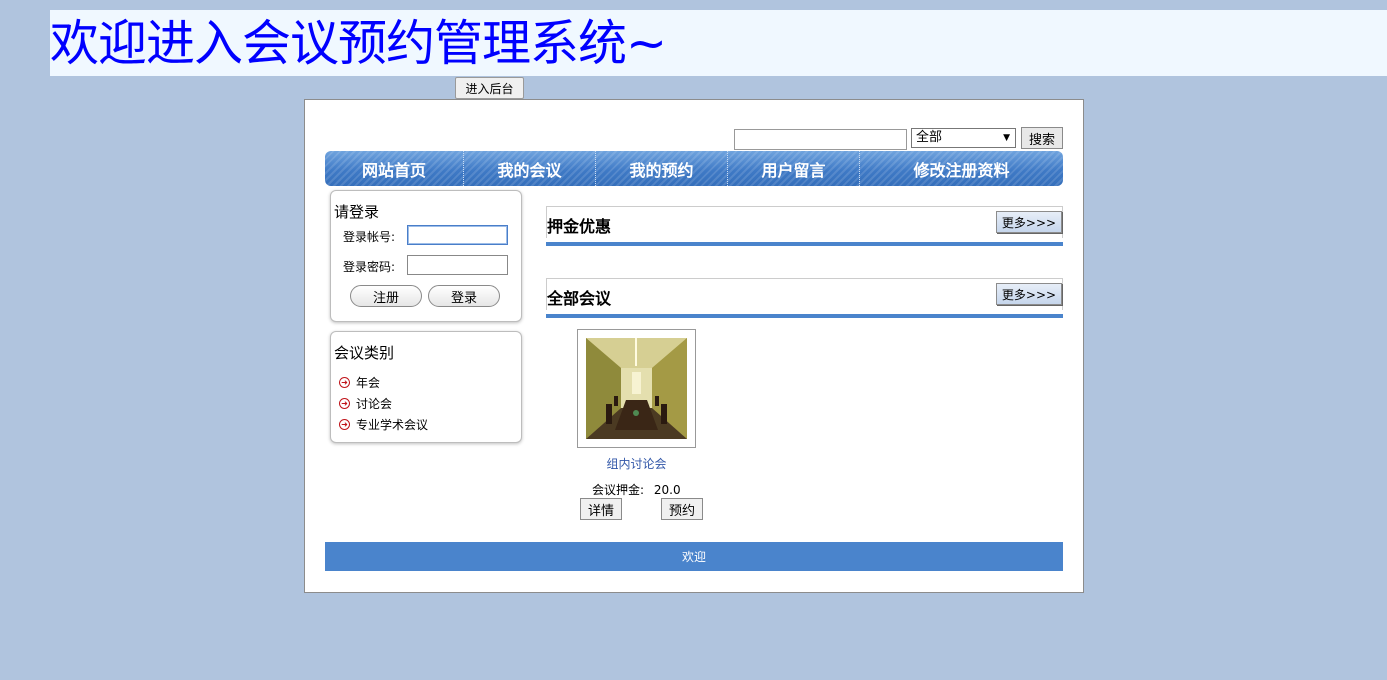 The image size is (1387, 680). I want to click on password-label: 登录密码:, so click(369, 267).